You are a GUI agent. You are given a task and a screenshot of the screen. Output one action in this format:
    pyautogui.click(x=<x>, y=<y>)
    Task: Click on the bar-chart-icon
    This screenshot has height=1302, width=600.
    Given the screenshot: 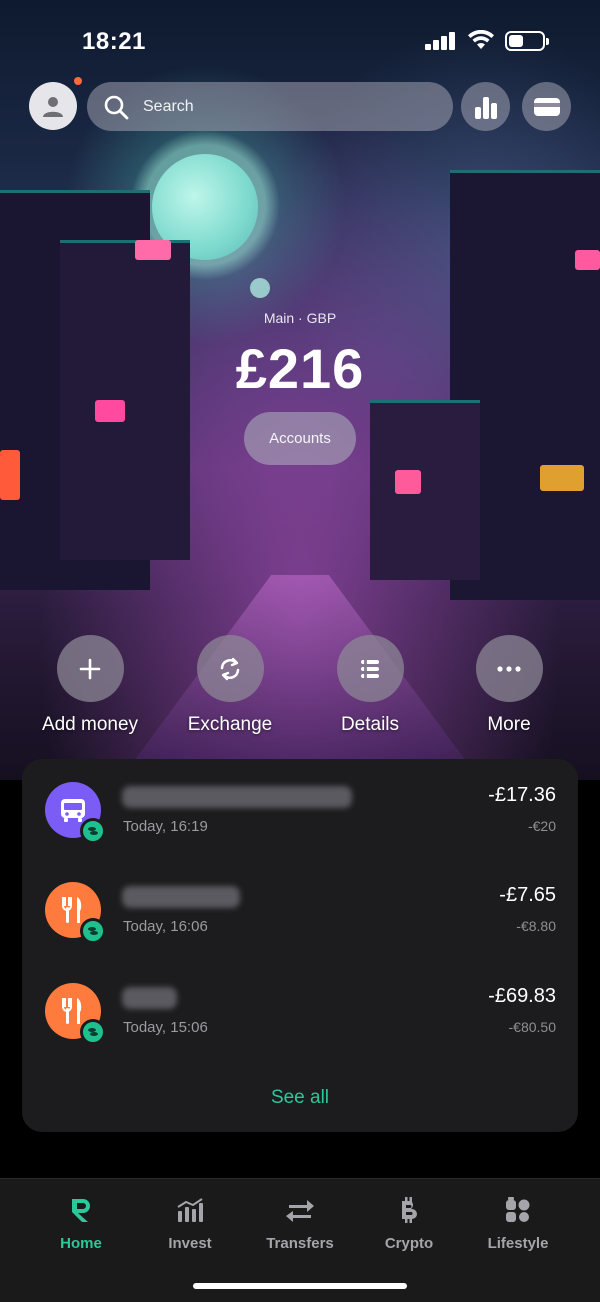 What is the action you would take?
    pyautogui.click(x=485, y=107)
    